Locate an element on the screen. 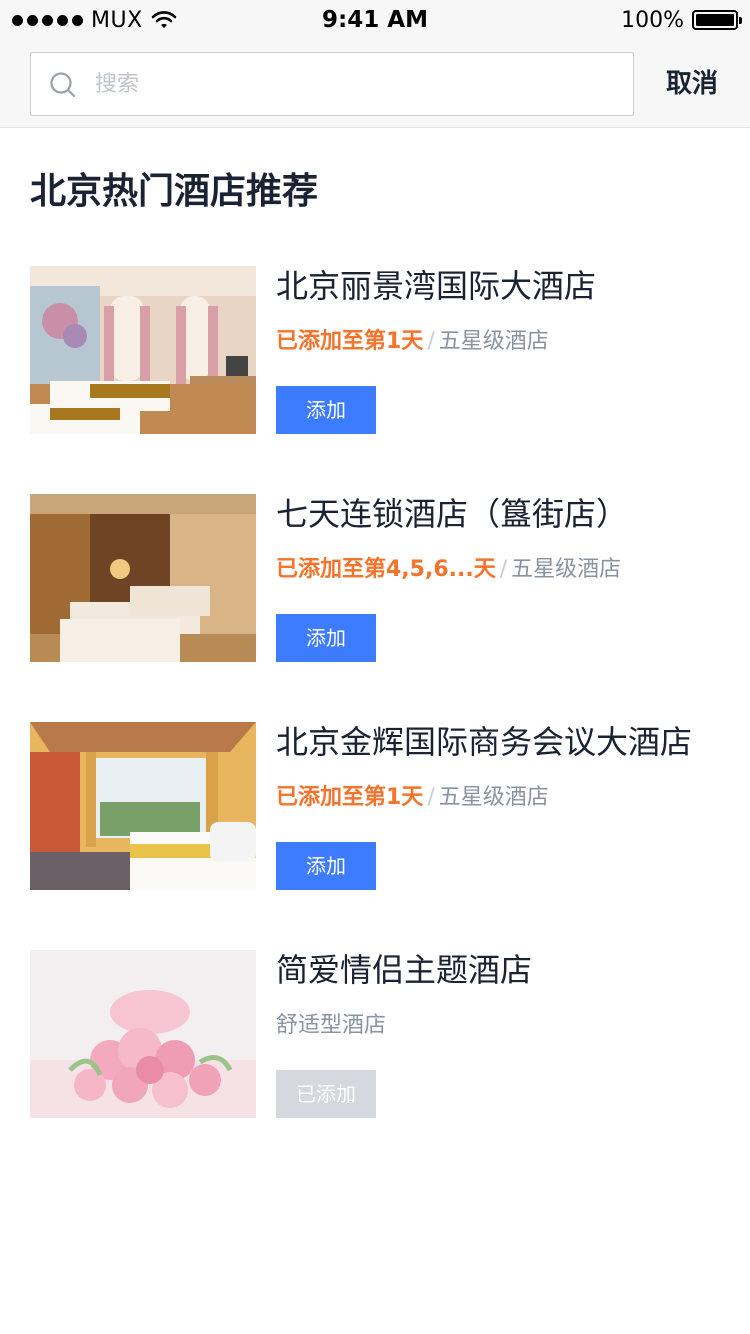 The image size is (750, 1334). cancel-button: 取消 is located at coordinates (692, 84).